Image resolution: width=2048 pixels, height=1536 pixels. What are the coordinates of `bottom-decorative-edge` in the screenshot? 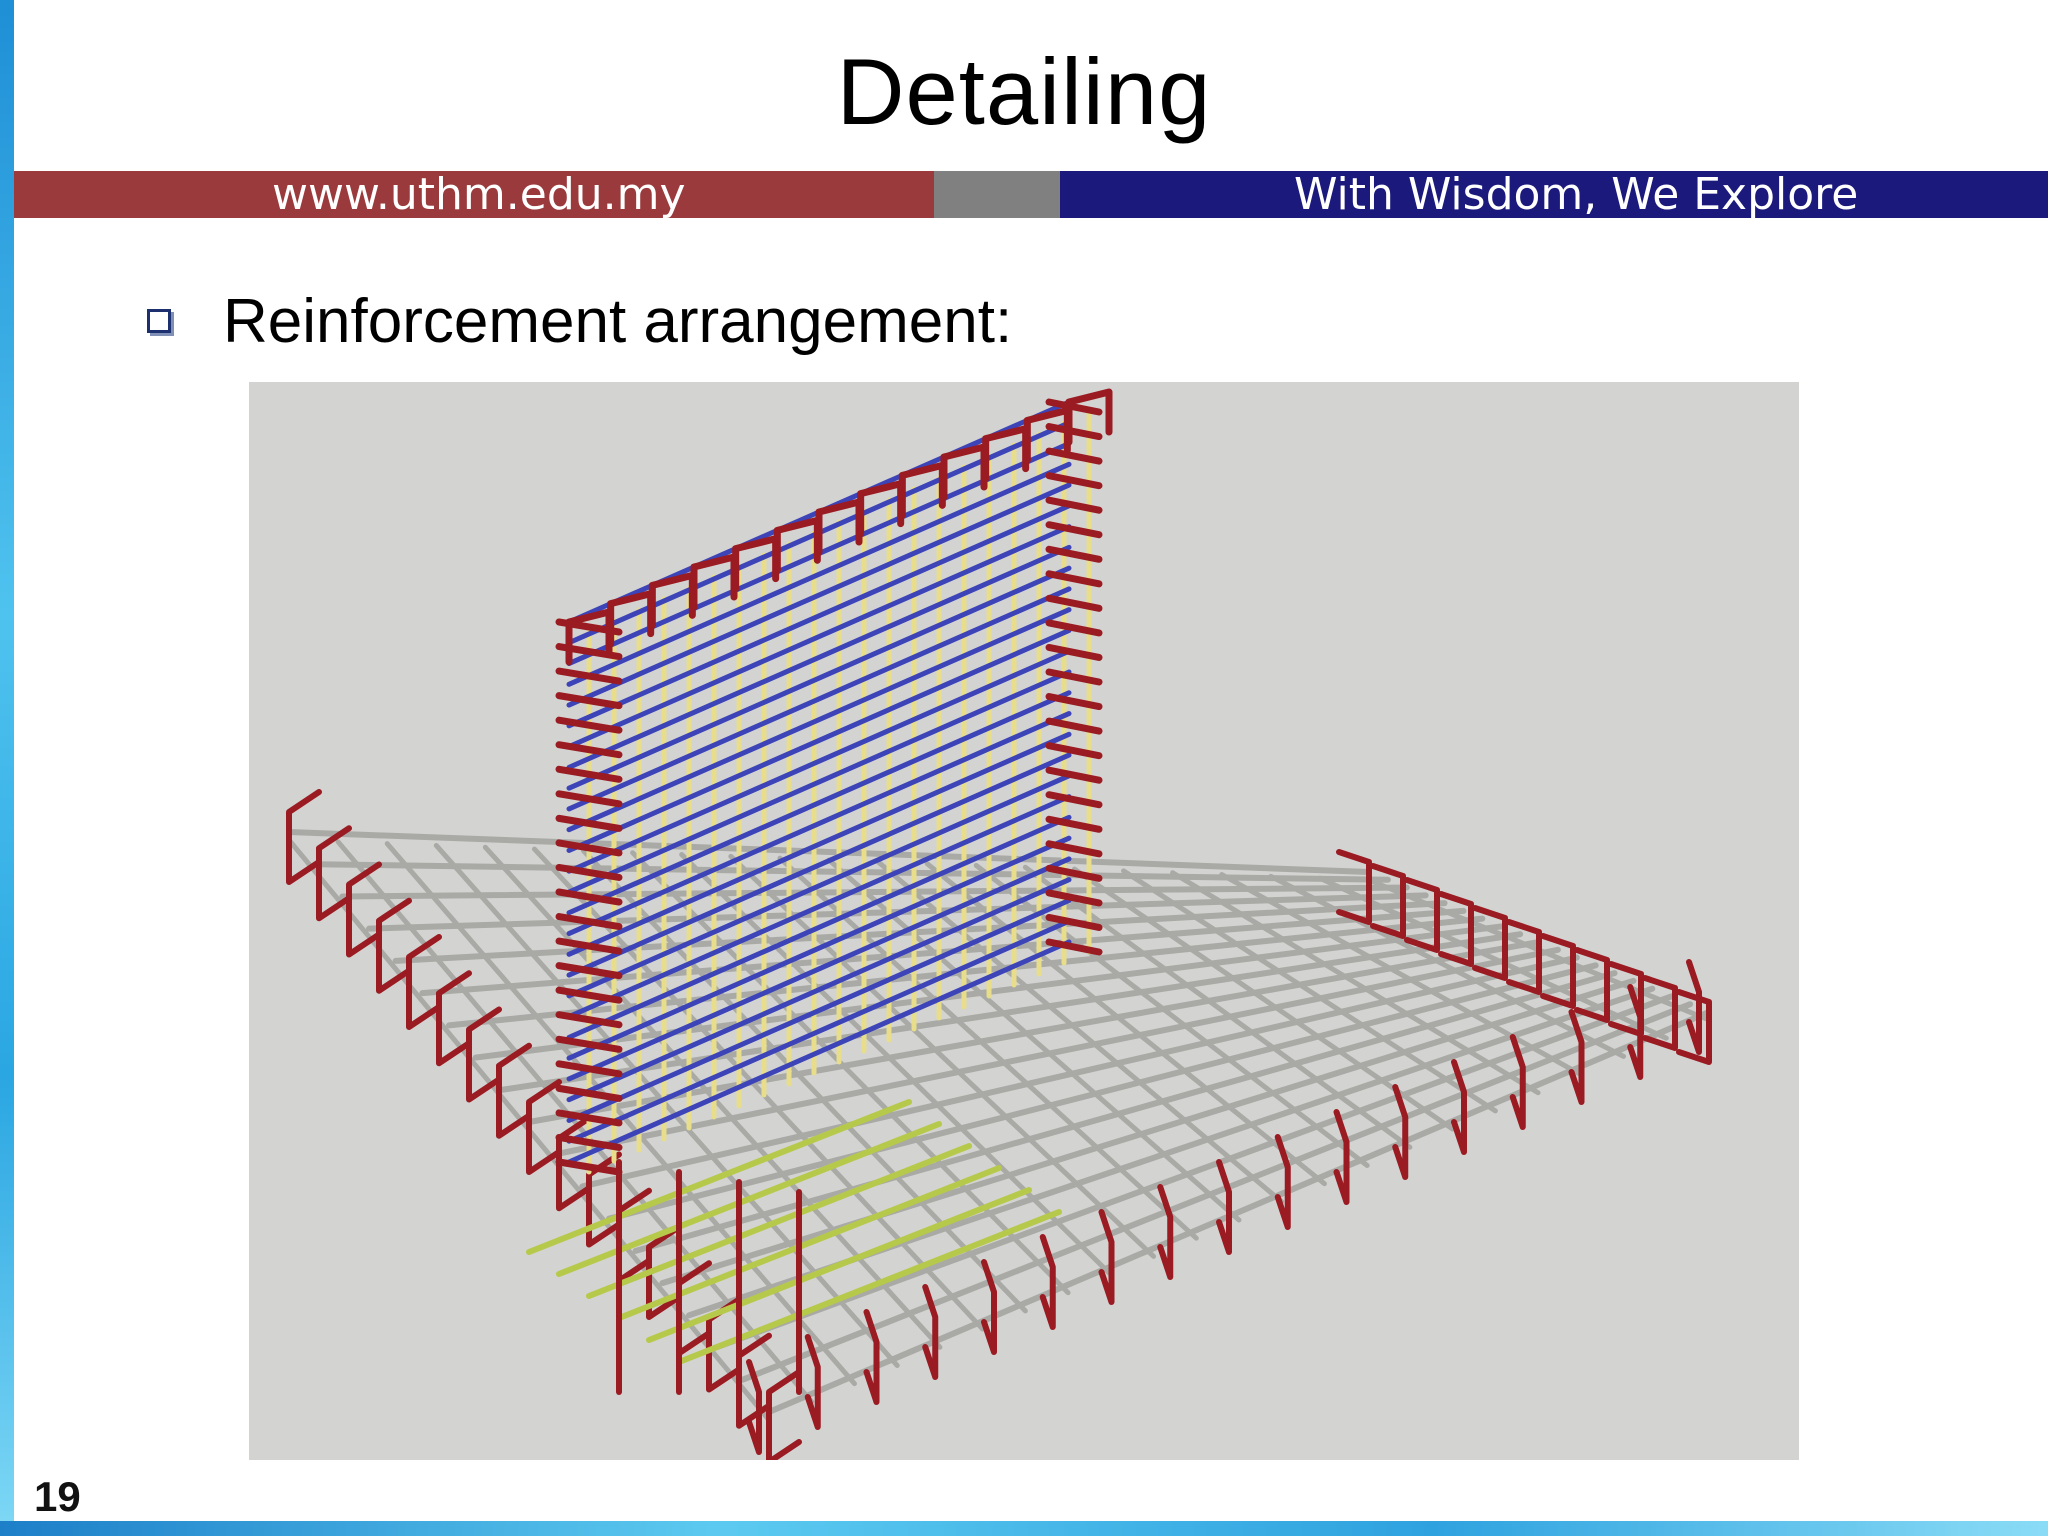 It's located at (1024, 1528).